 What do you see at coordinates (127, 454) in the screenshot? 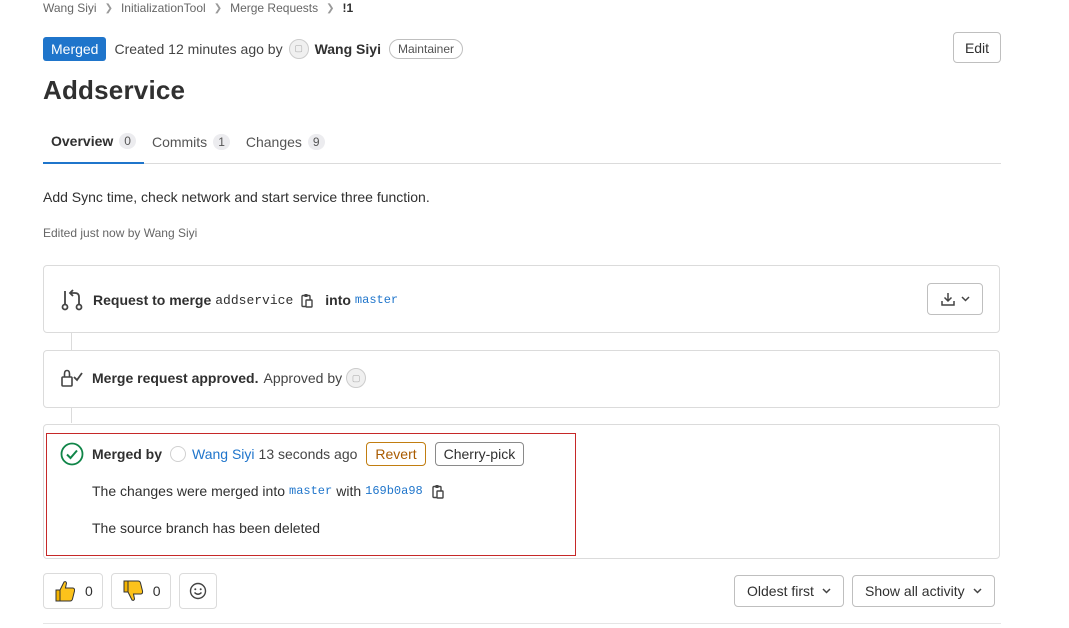
I see `merged-by-label: Merged by` at bounding box center [127, 454].